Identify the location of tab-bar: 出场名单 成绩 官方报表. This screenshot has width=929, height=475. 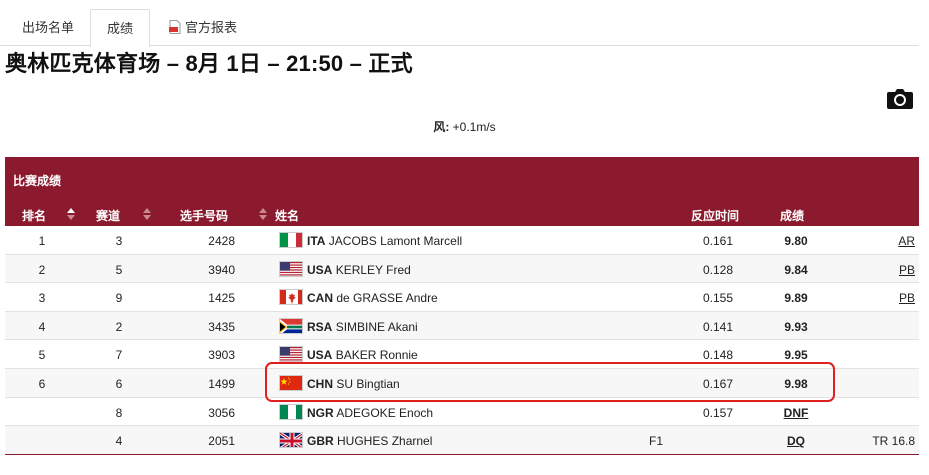
(459, 28).